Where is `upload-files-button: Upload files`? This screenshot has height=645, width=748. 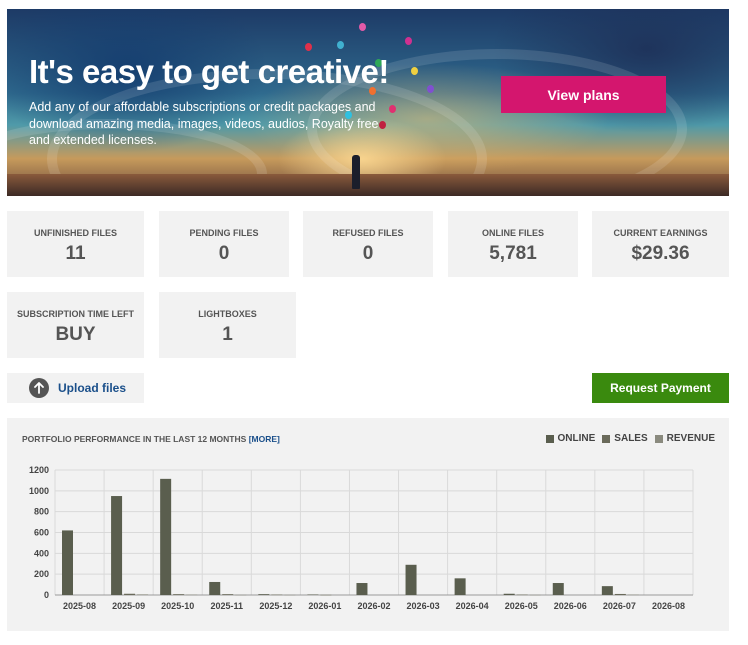
upload-files-button: Upload files is located at coordinates (75, 388).